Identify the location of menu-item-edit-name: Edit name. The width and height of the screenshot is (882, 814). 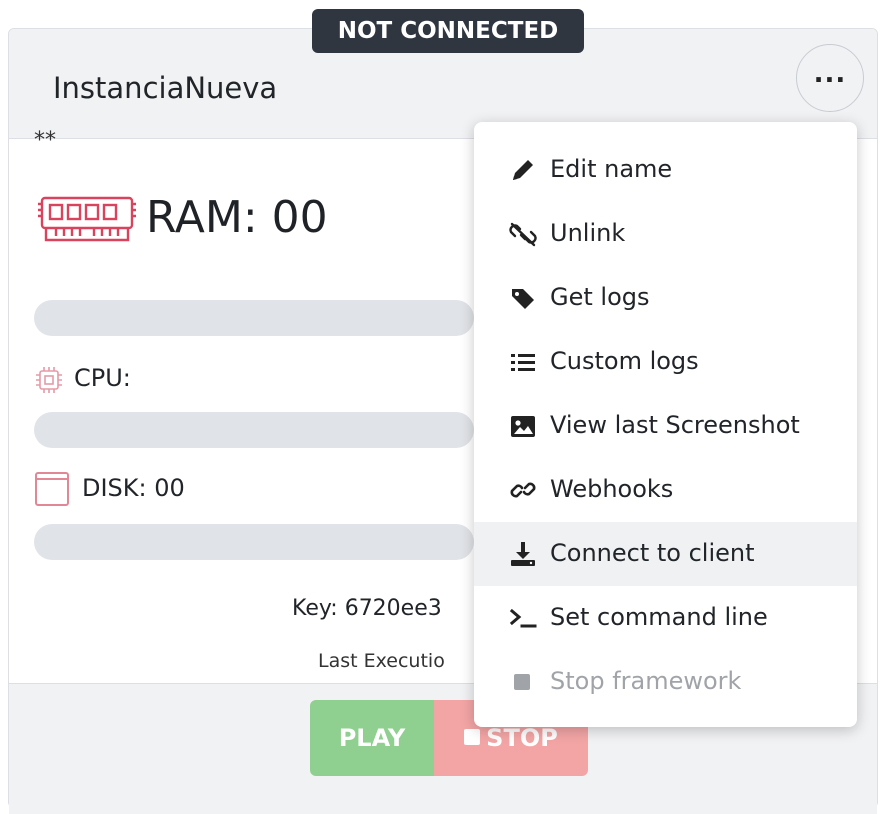
(665, 170).